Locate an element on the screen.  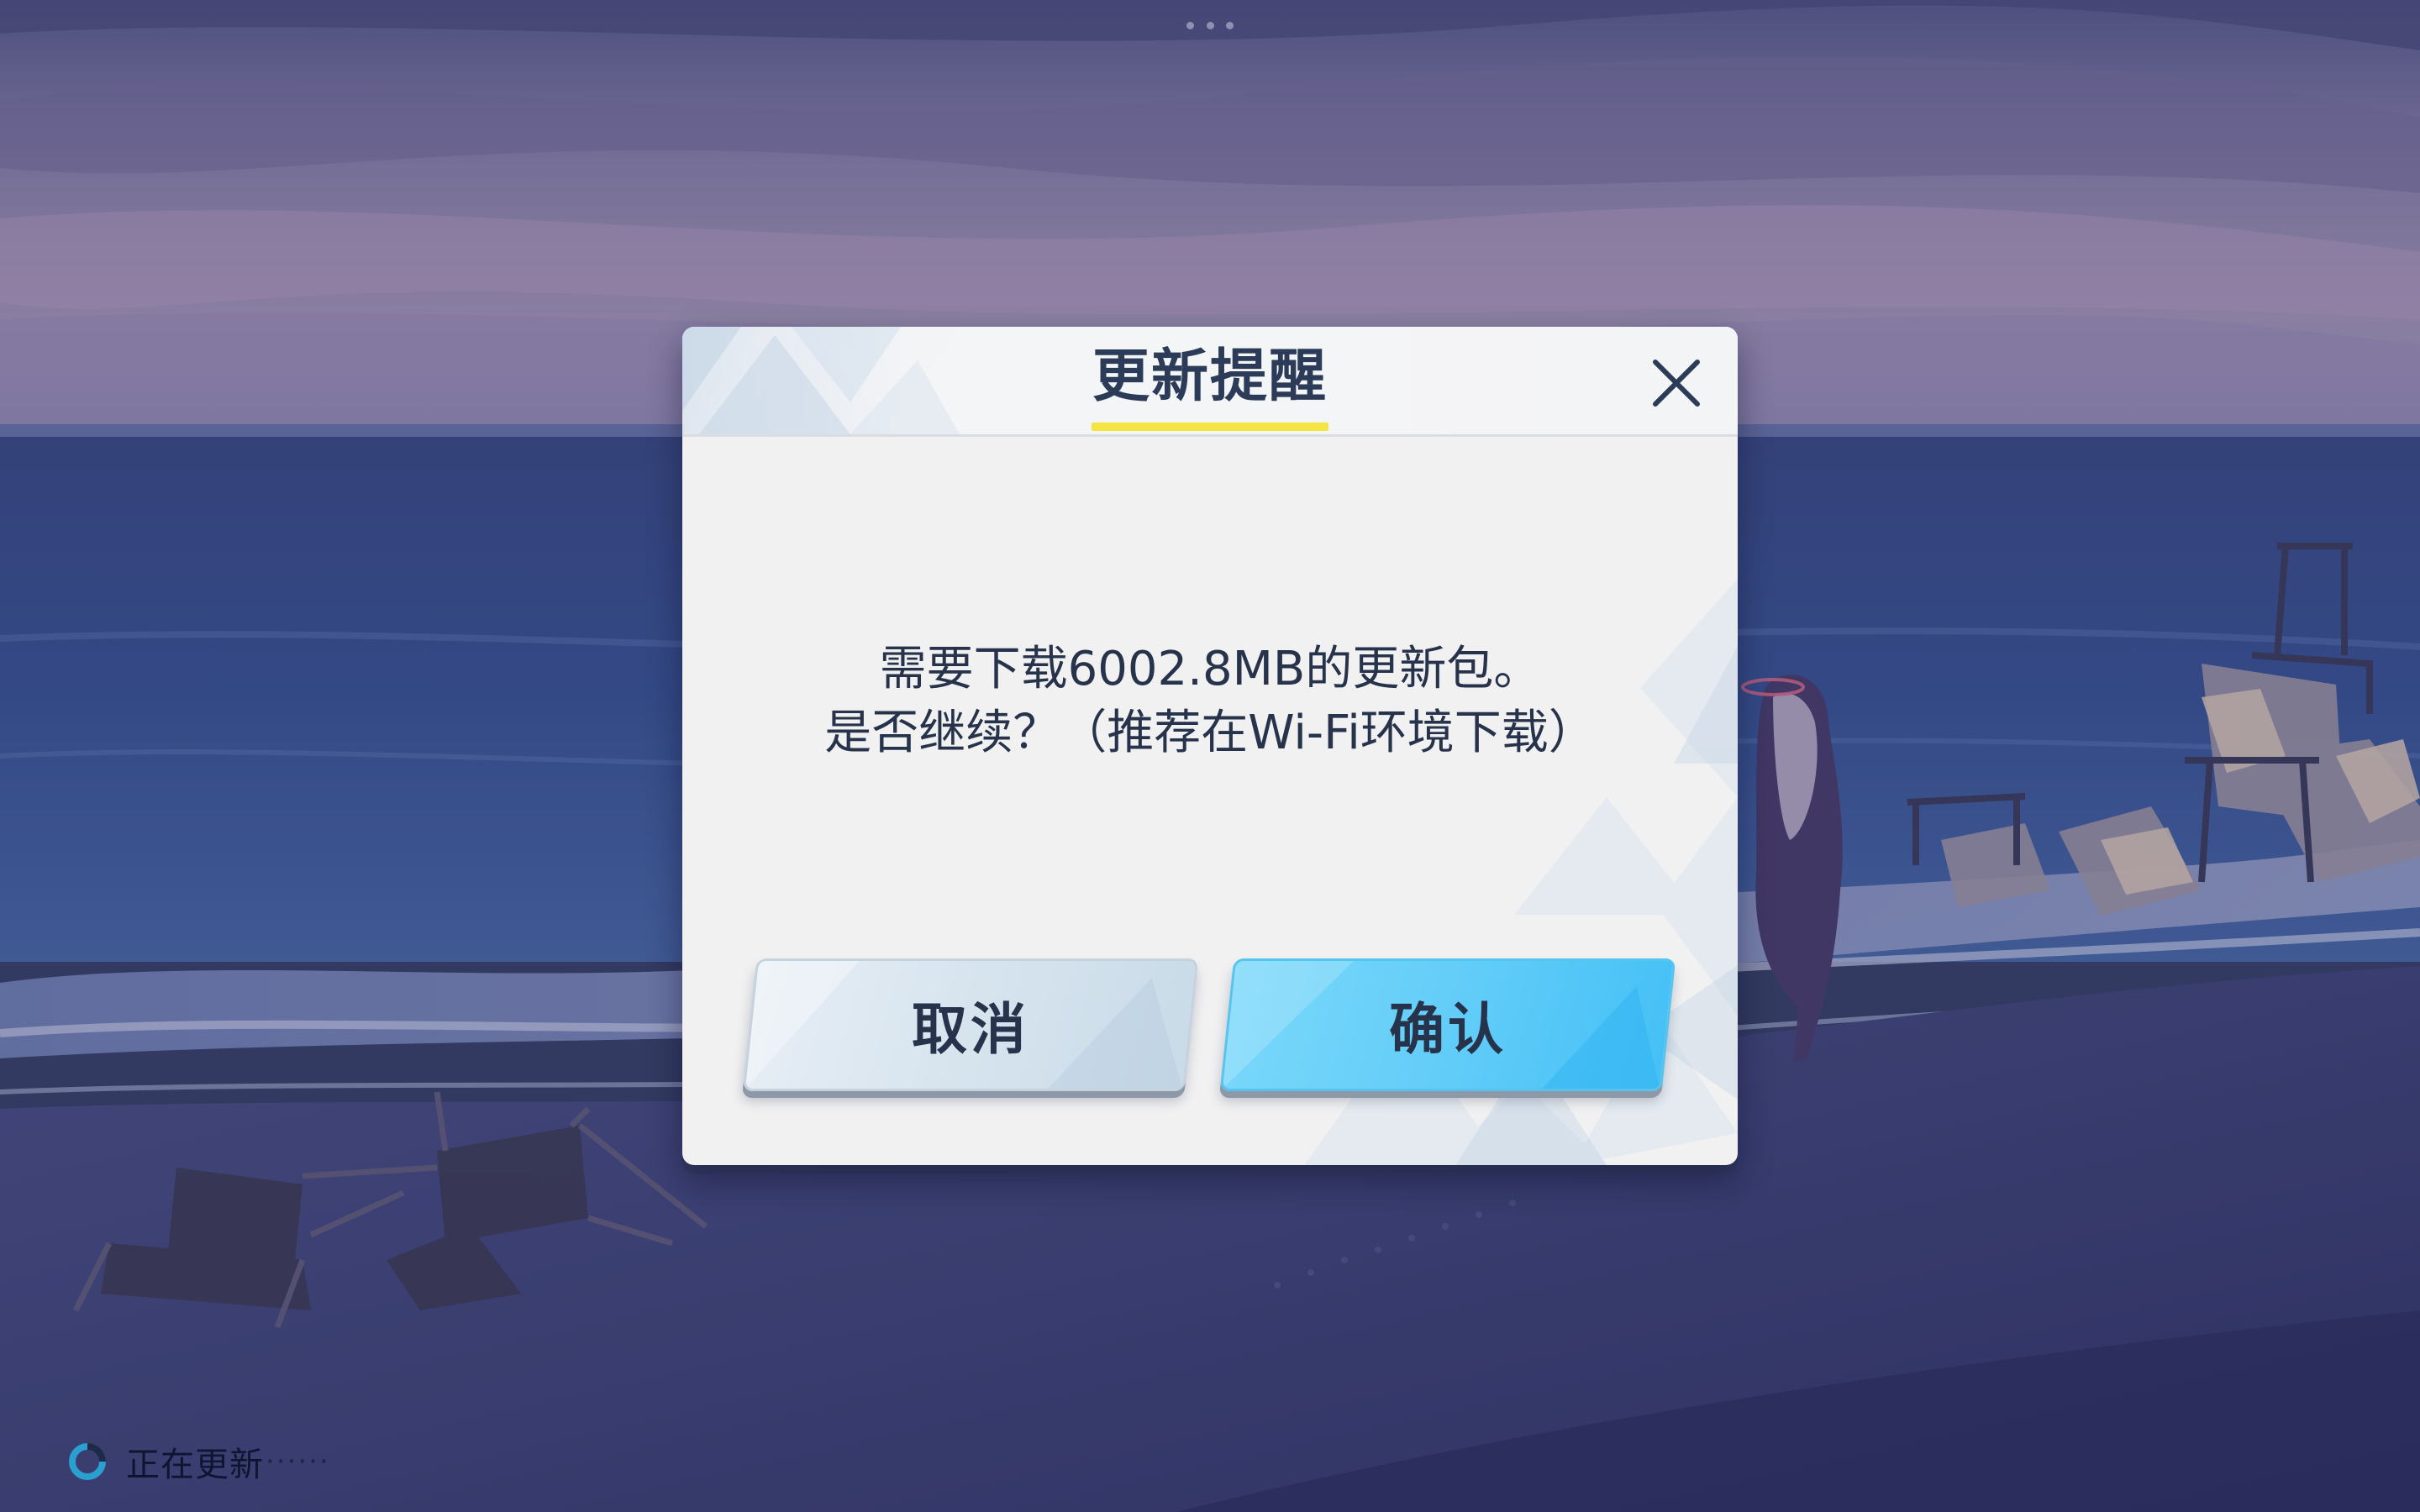
cancel-button: 取消 is located at coordinates (970, 1024).